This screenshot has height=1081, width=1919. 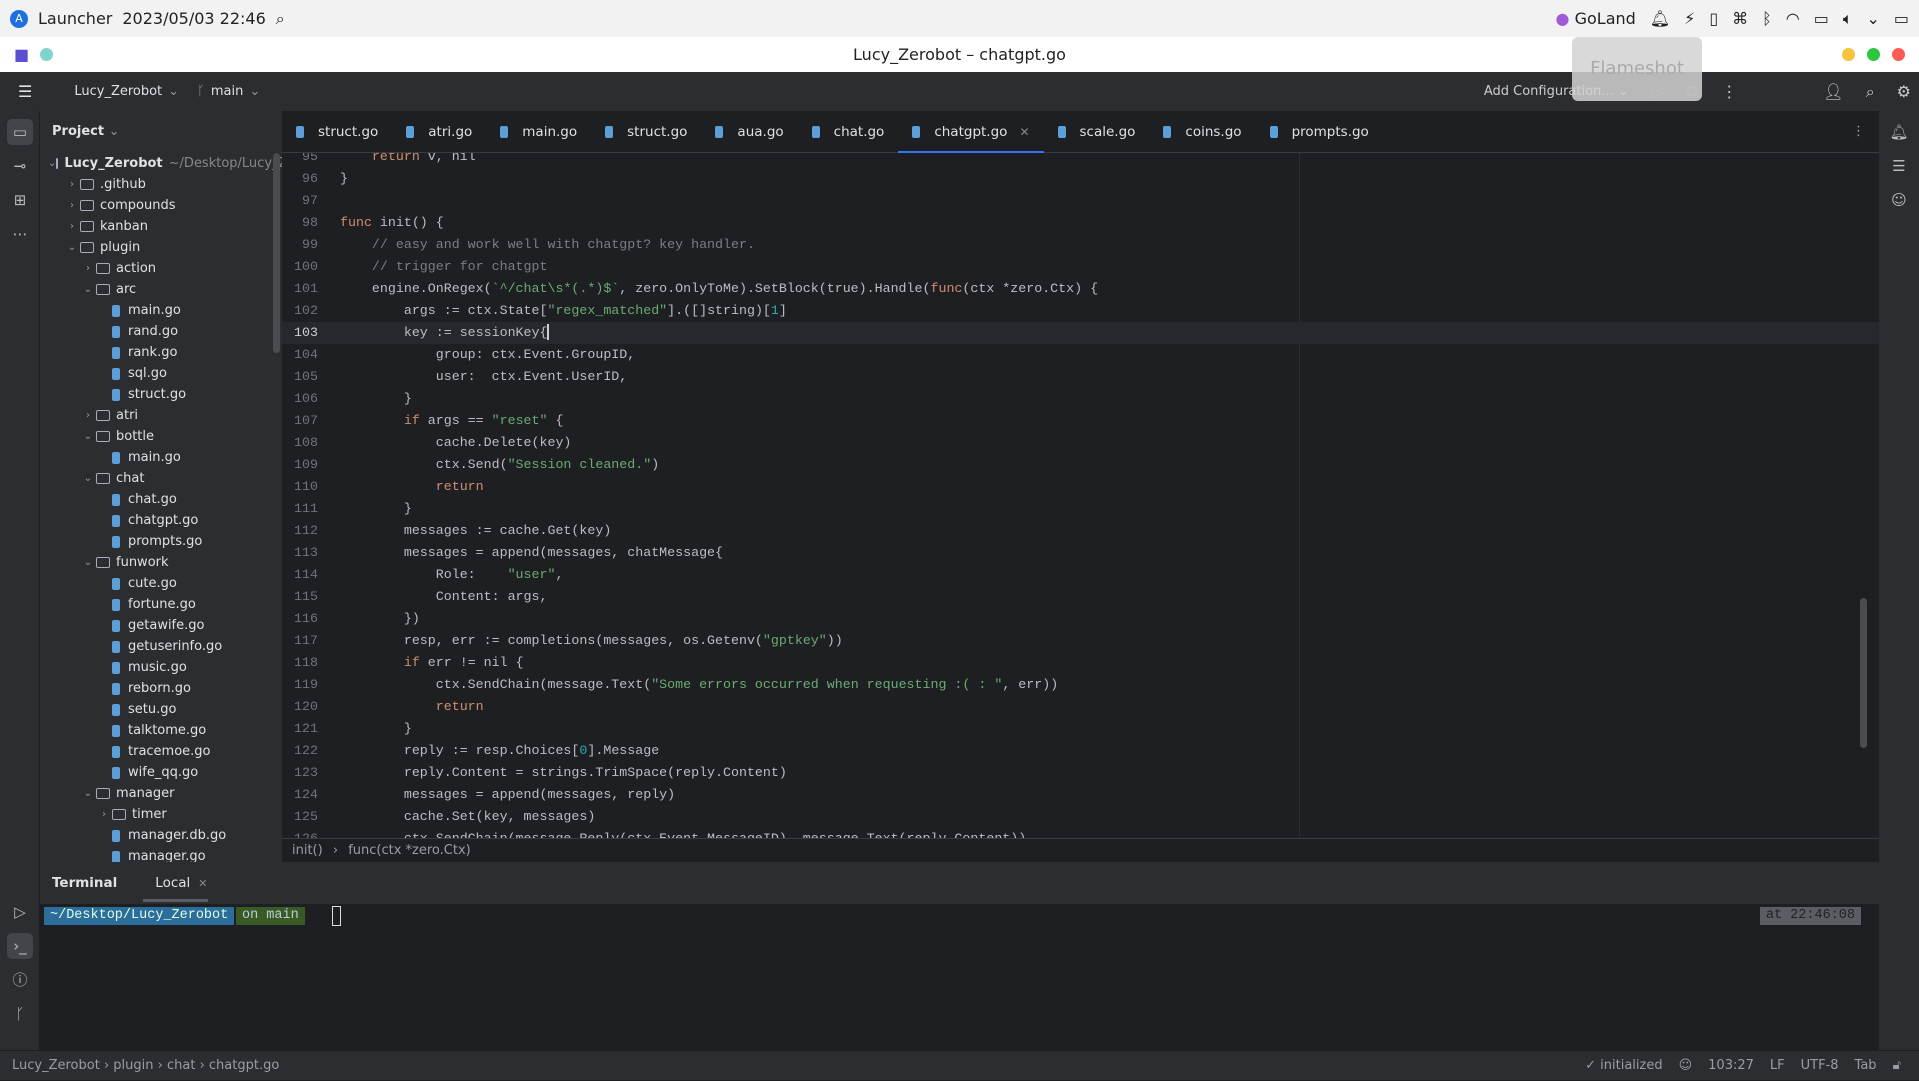 What do you see at coordinates (1873, 54) in the screenshot?
I see `maximize-button` at bounding box center [1873, 54].